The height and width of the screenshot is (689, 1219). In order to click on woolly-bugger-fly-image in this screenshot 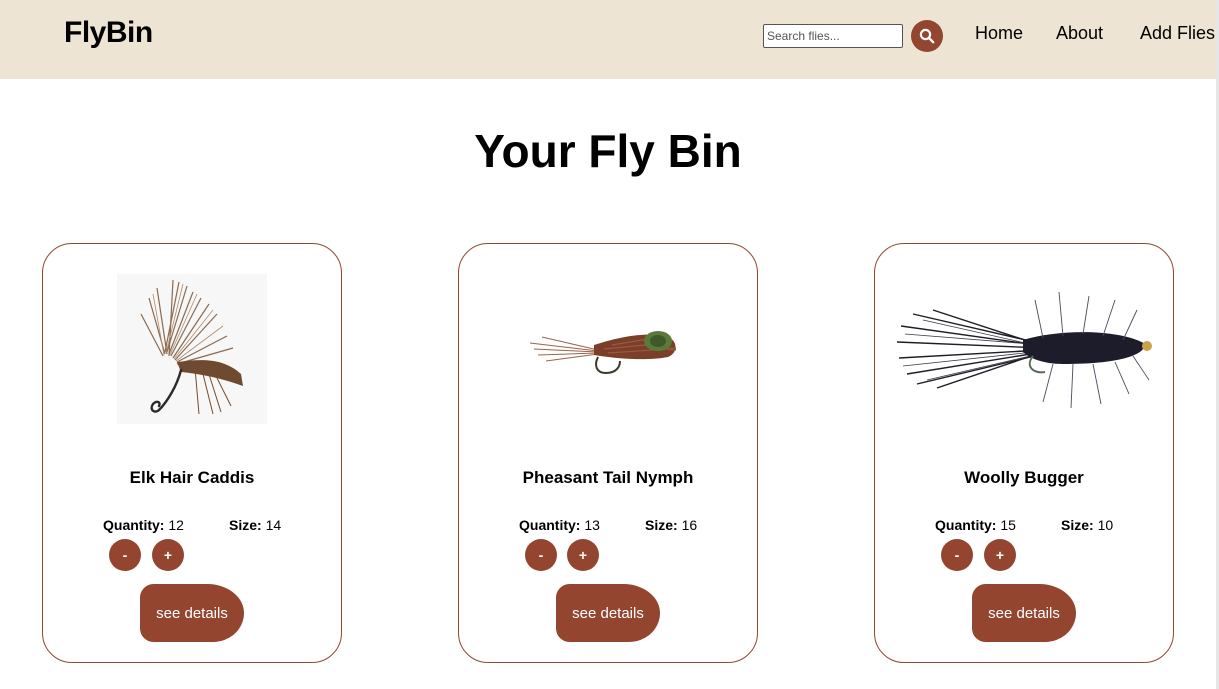, I will do `click(1024, 350)`.